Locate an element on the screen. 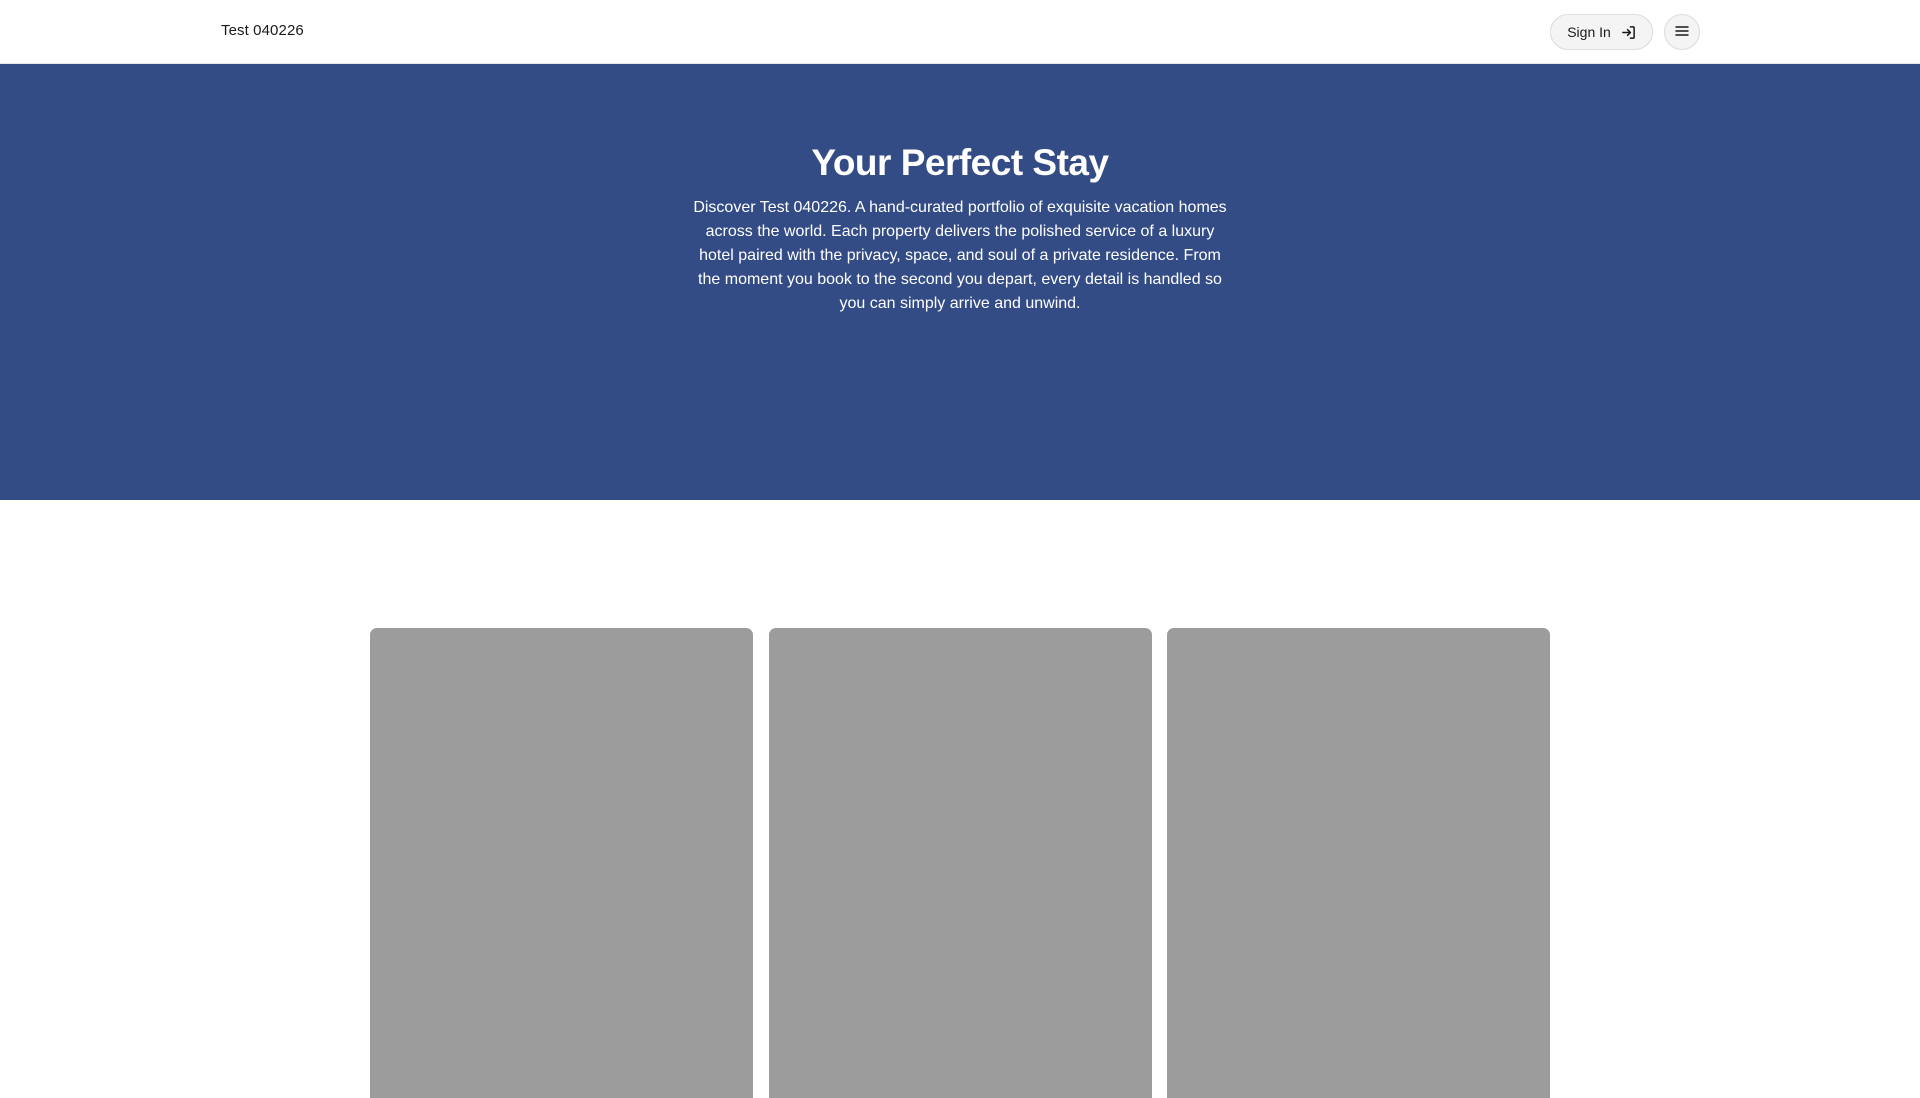 The width and height of the screenshot is (1920, 1098). sign-in-icon is located at coordinates (1628, 32).